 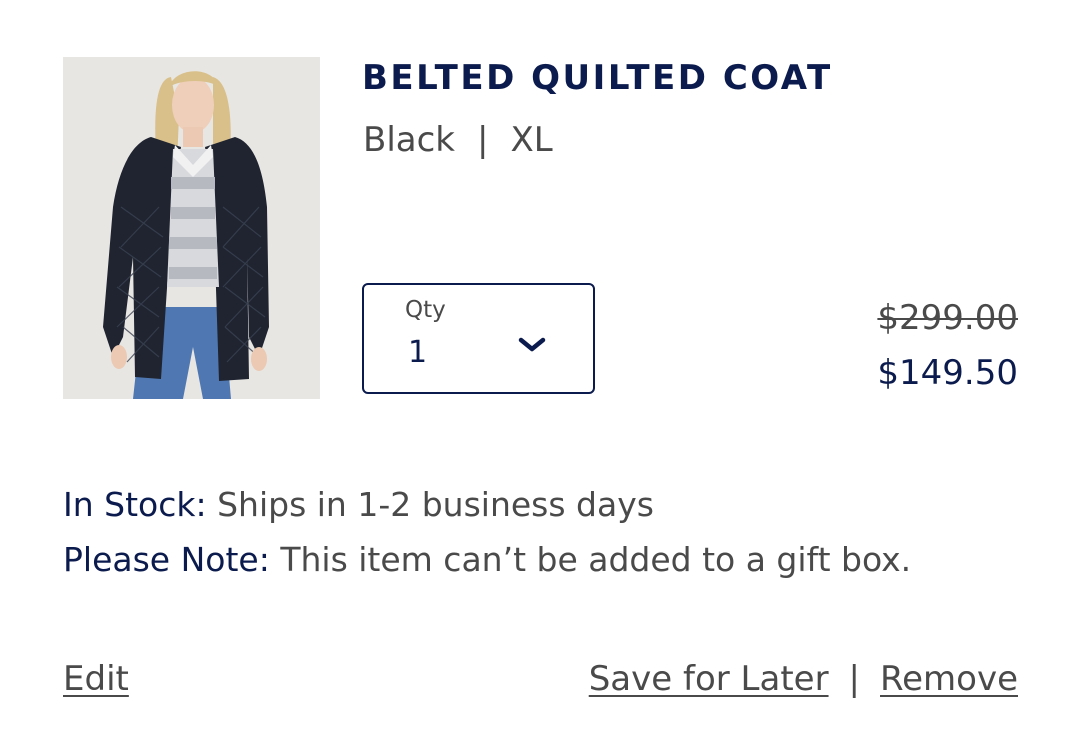 I want to click on variant-size: XL, so click(x=531, y=140).